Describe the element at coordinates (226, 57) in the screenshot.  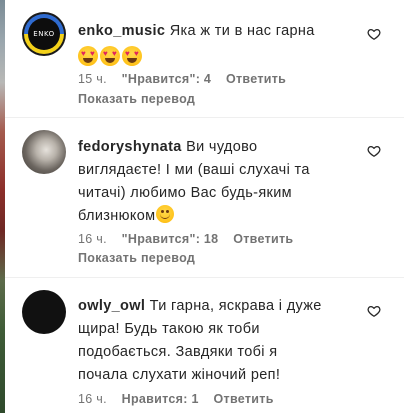
I see `emoji-row: ♥ ♥ ♥ ♥ ♥ ♥` at that location.